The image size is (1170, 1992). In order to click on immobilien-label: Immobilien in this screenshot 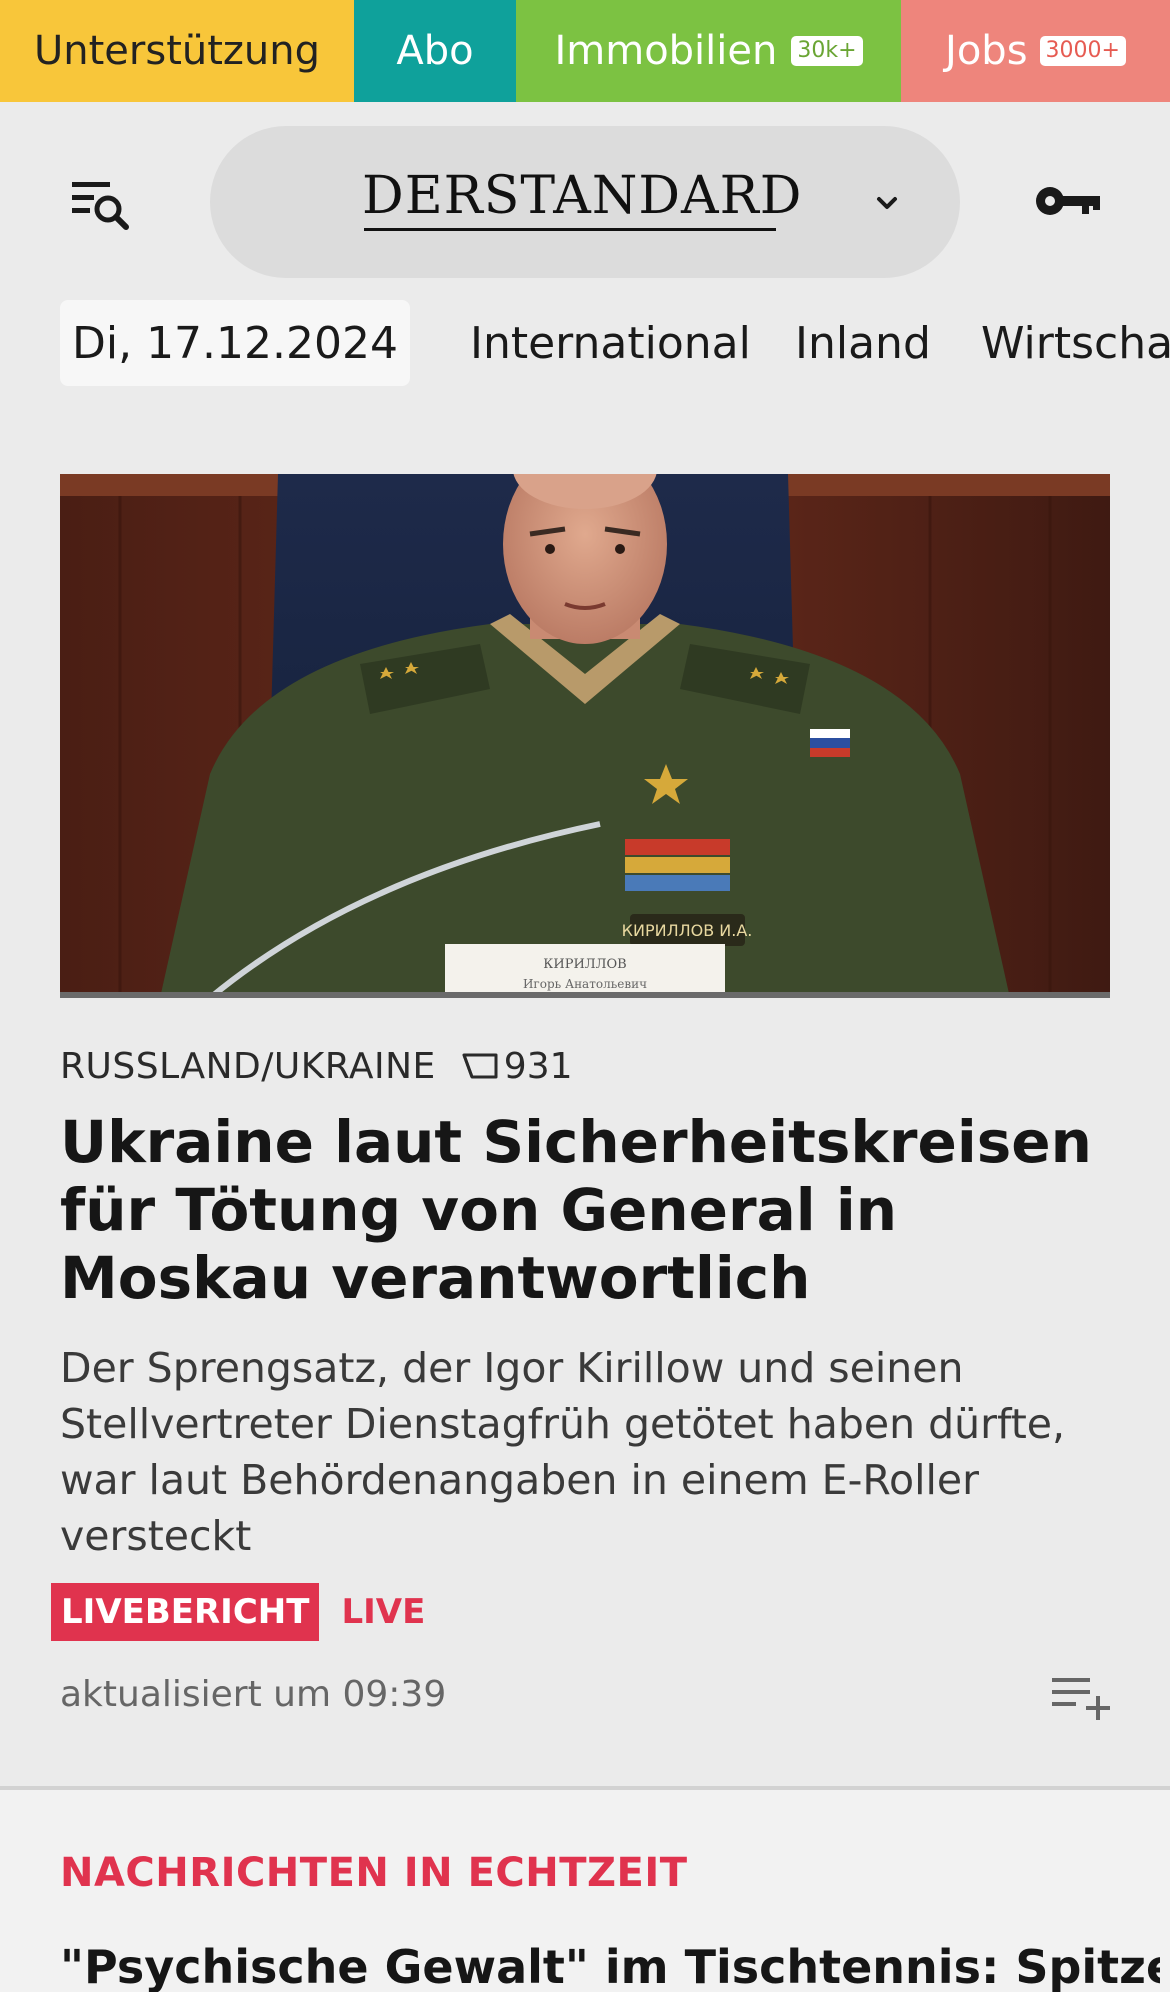, I will do `click(666, 51)`.